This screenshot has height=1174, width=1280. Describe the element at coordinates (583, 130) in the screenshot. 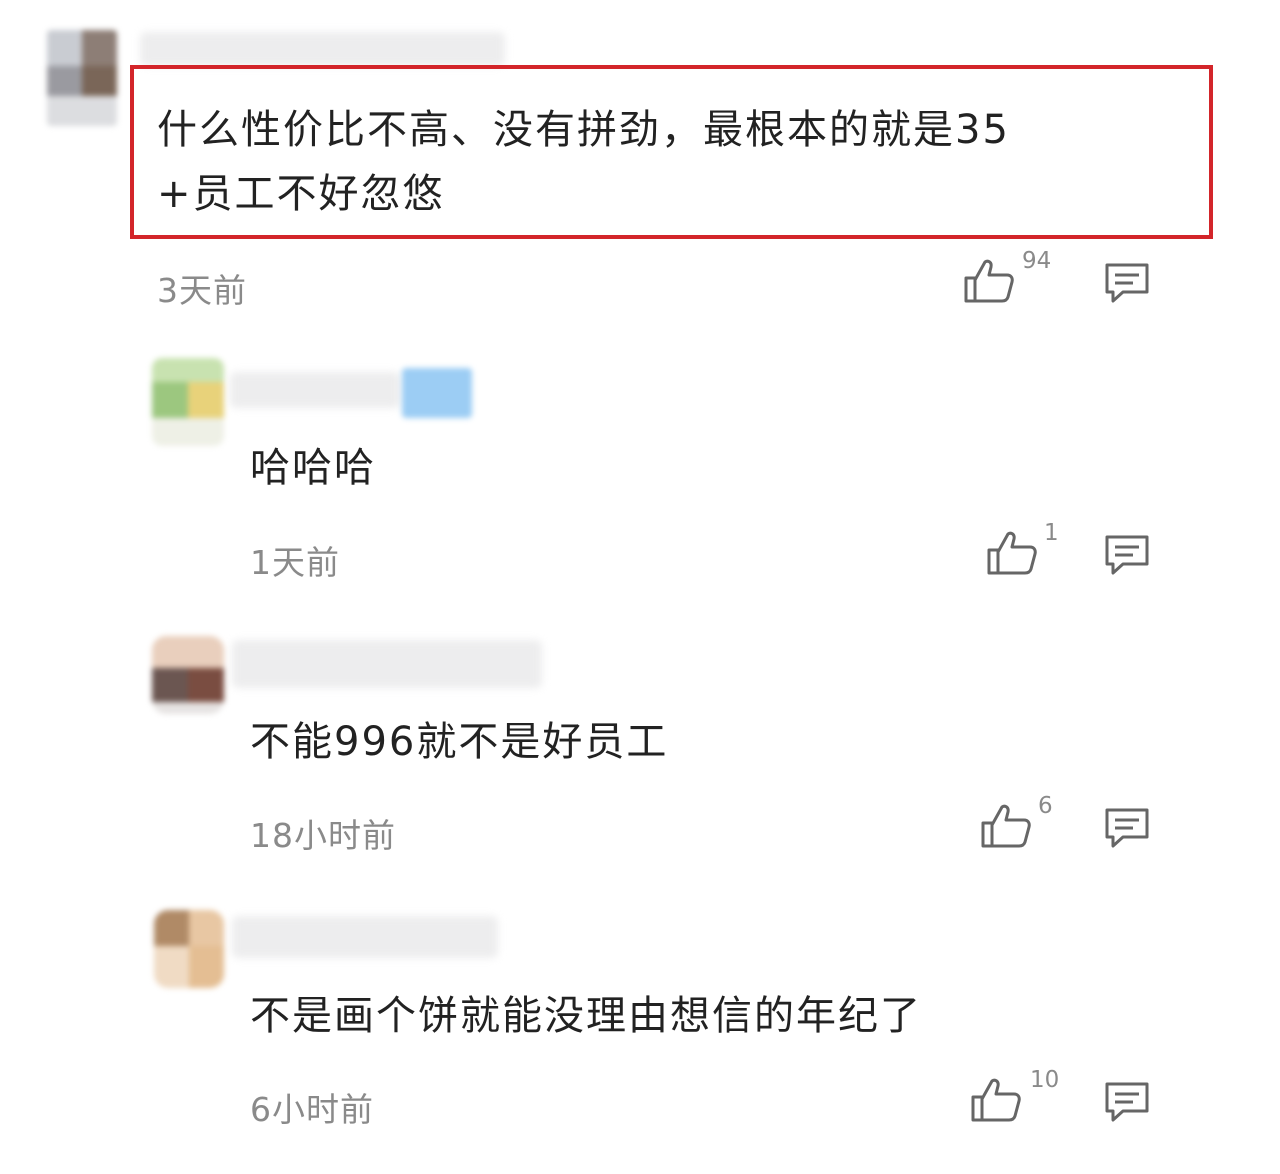

I see `comment-text: 什么性价比不高、没有拼劲，最根本的就是35` at that location.